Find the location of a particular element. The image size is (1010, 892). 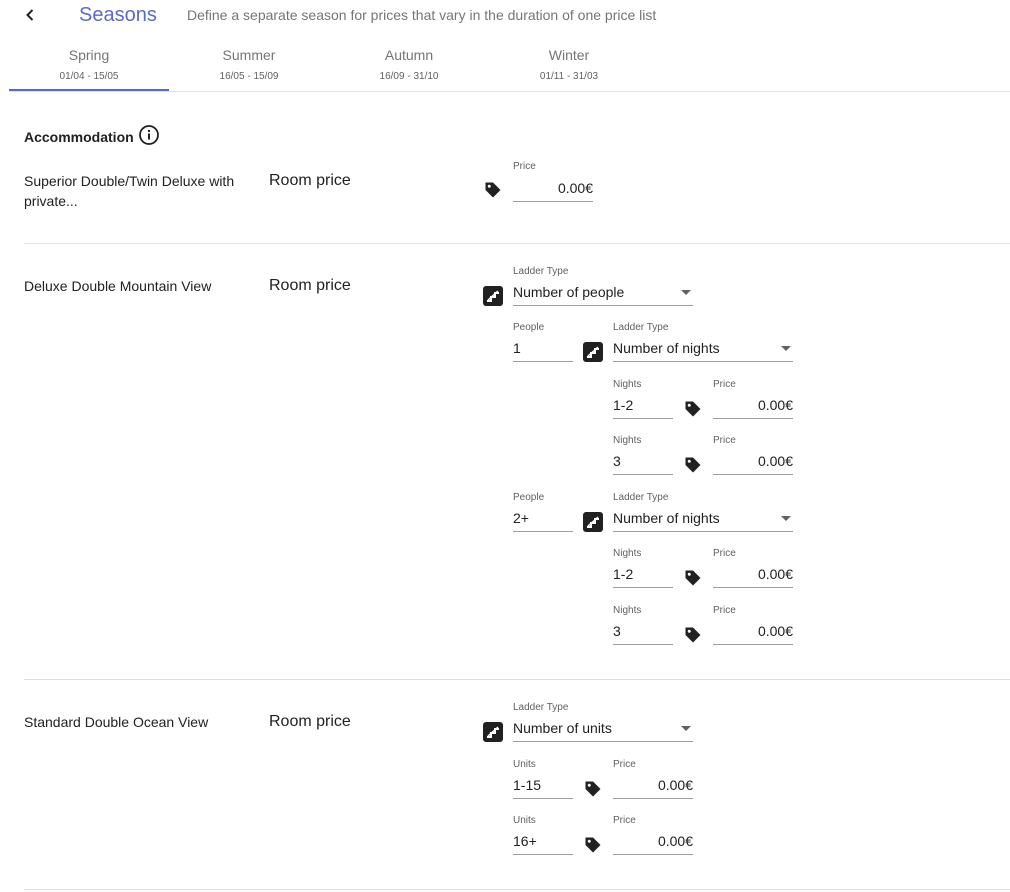

room-name: Standard Double Ocean View is located at coordinates (116, 722).